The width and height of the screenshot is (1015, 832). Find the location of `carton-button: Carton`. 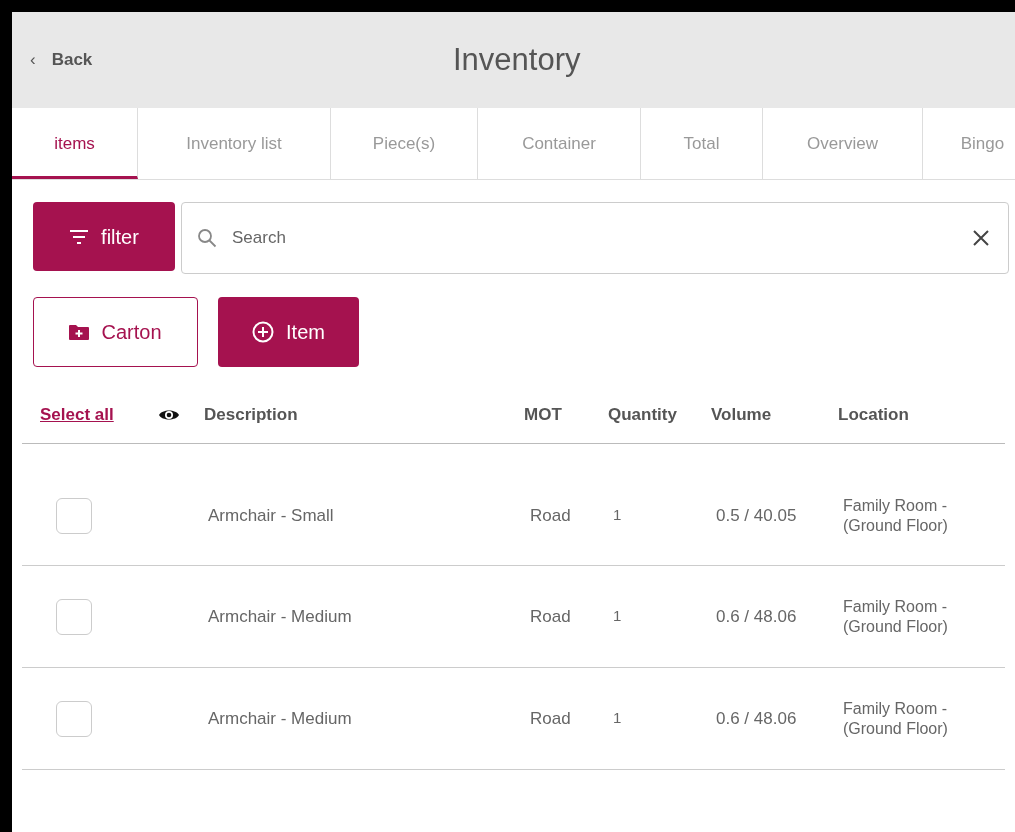

carton-button: Carton is located at coordinates (115, 332).